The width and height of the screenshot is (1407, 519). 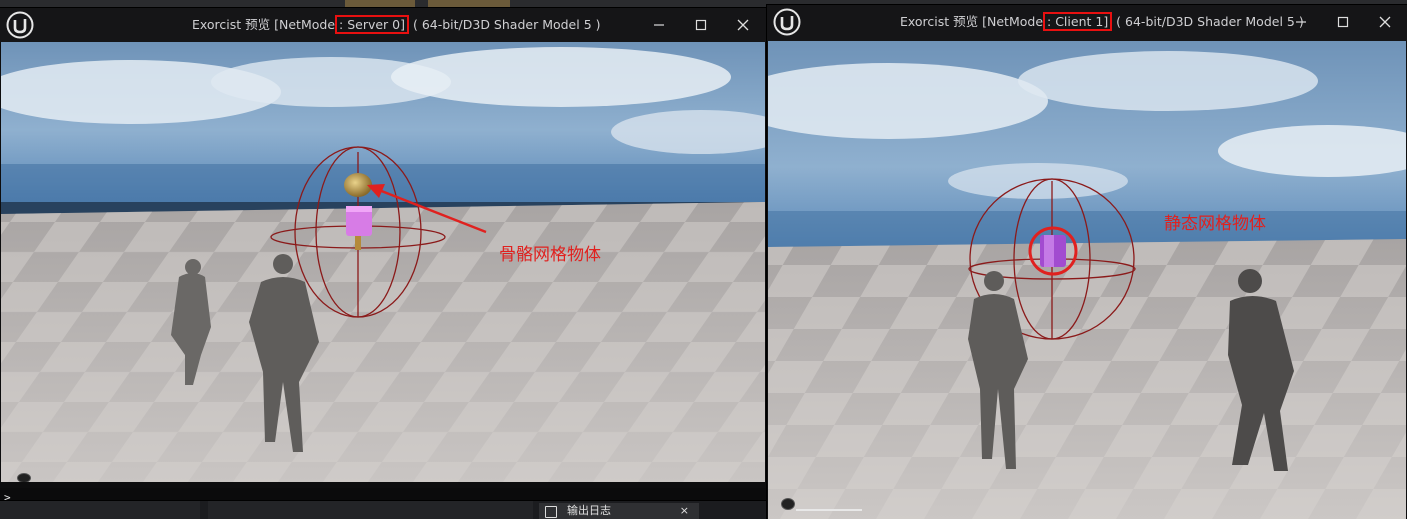 What do you see at coordinates (383, 494) in the screenshot?
I see `console-input: >_` at bounding box center [383, 494].